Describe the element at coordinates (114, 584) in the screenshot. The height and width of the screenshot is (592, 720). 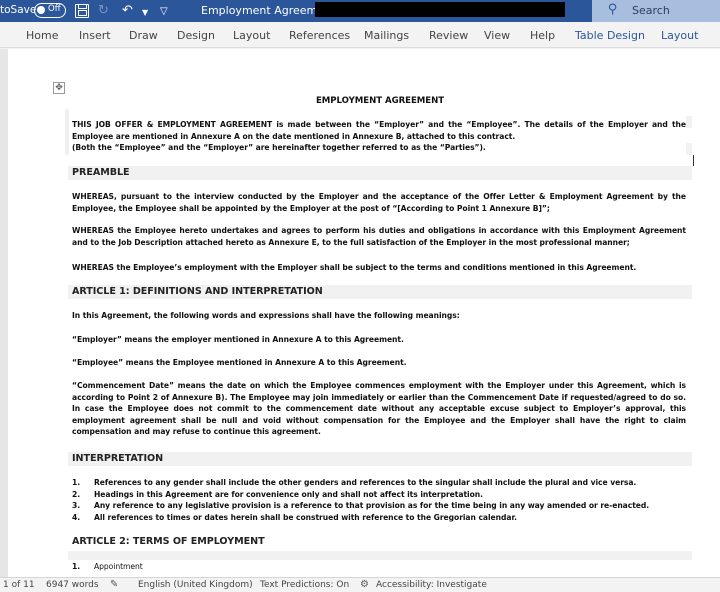
I see `proofing-icon: ✎` at that location.